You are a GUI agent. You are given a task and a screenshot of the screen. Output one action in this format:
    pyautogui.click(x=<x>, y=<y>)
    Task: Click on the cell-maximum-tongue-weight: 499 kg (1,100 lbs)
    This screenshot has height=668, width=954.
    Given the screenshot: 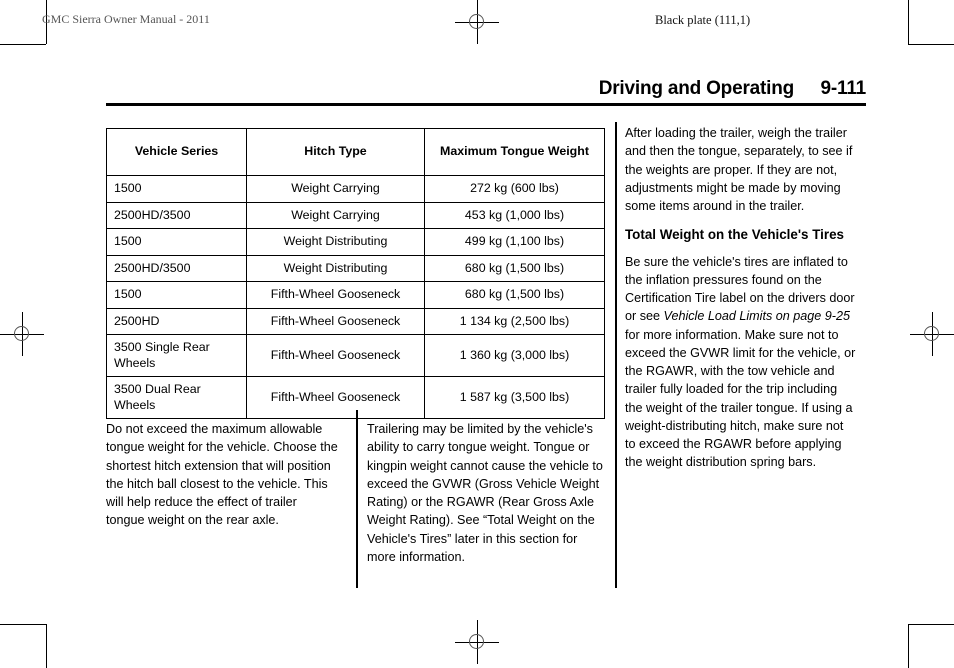 What is the action you would take?
    pyautogui.click(x=514, y=242)
    